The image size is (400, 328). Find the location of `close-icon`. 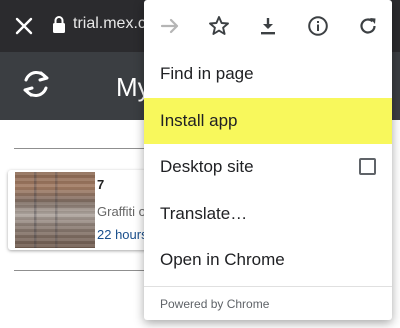

close-icon is located at coordinates (24, 26).